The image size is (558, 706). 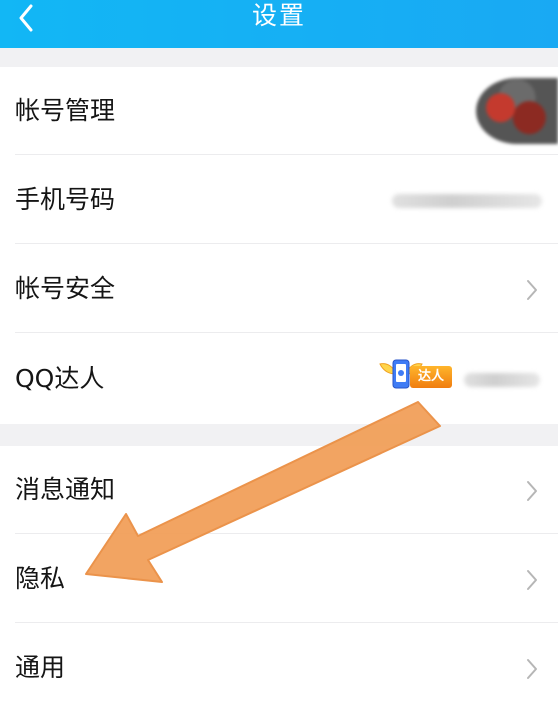 What do you see at coordinates (65, 489) in the screenshot?
I see `row-label: 消息通知` at bounding box center [65, 489].